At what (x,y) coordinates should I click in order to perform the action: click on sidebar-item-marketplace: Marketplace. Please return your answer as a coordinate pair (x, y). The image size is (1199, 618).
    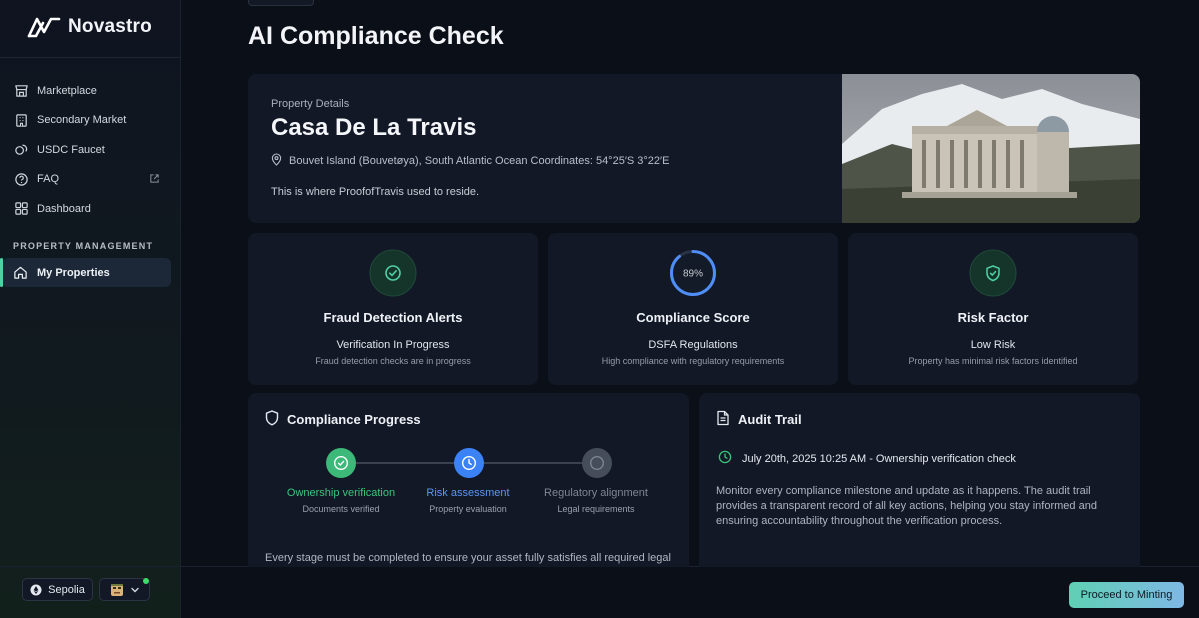
    Looking at the image, I should click on (90, 91).